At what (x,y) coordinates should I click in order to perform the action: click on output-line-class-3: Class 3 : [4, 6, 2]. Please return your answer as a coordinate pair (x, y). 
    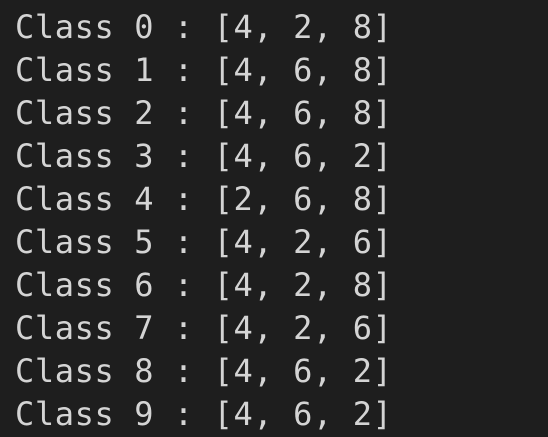
    Looking at the image, I should click on (204, 156).